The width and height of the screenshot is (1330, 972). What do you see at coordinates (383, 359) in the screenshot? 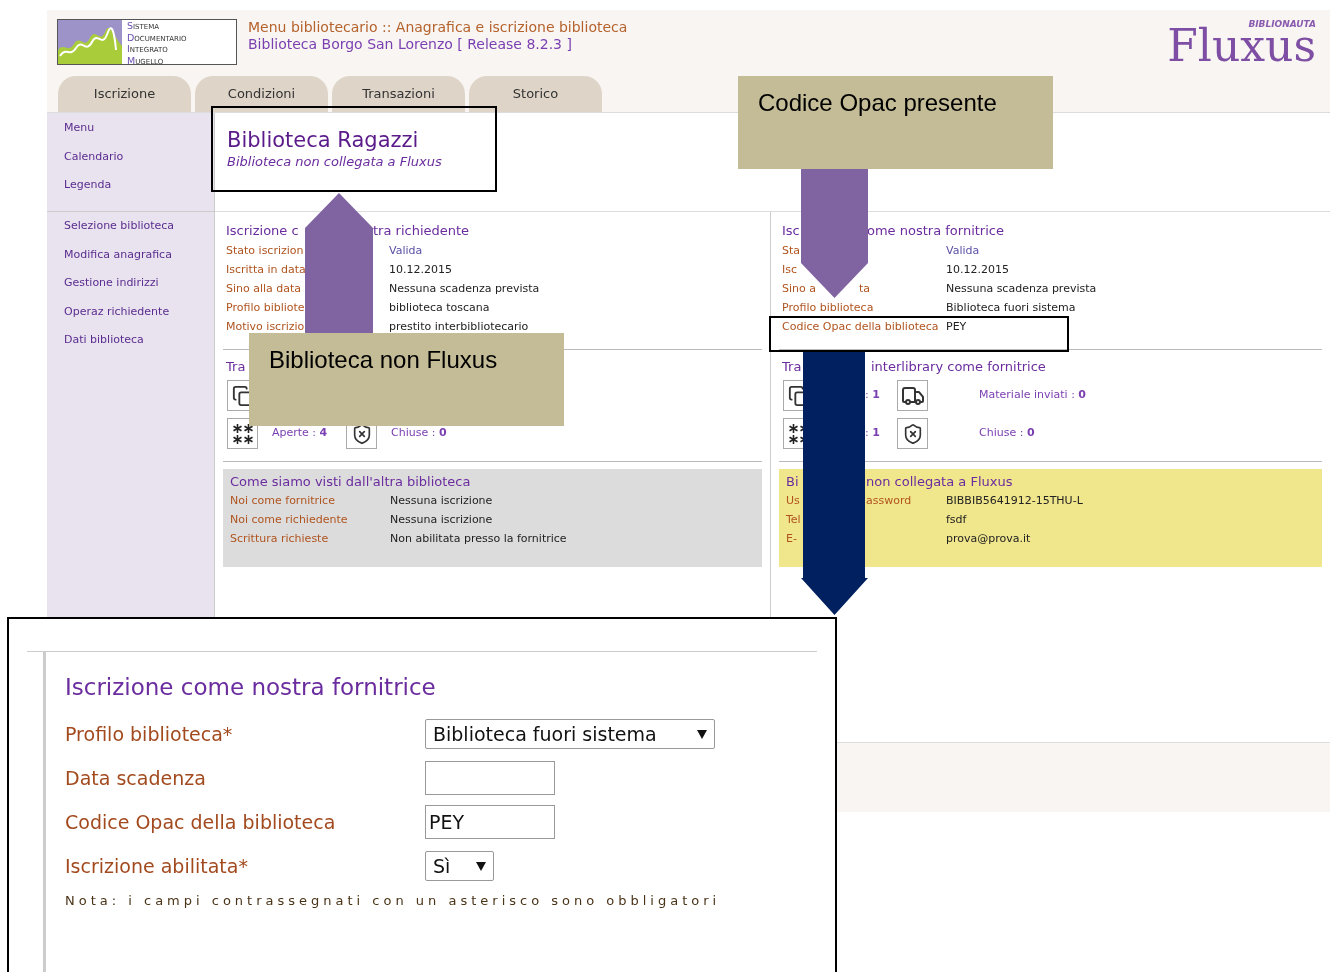
I see `callout-text: Biblioteca non Fluxus` at bounding box center [383, 359].